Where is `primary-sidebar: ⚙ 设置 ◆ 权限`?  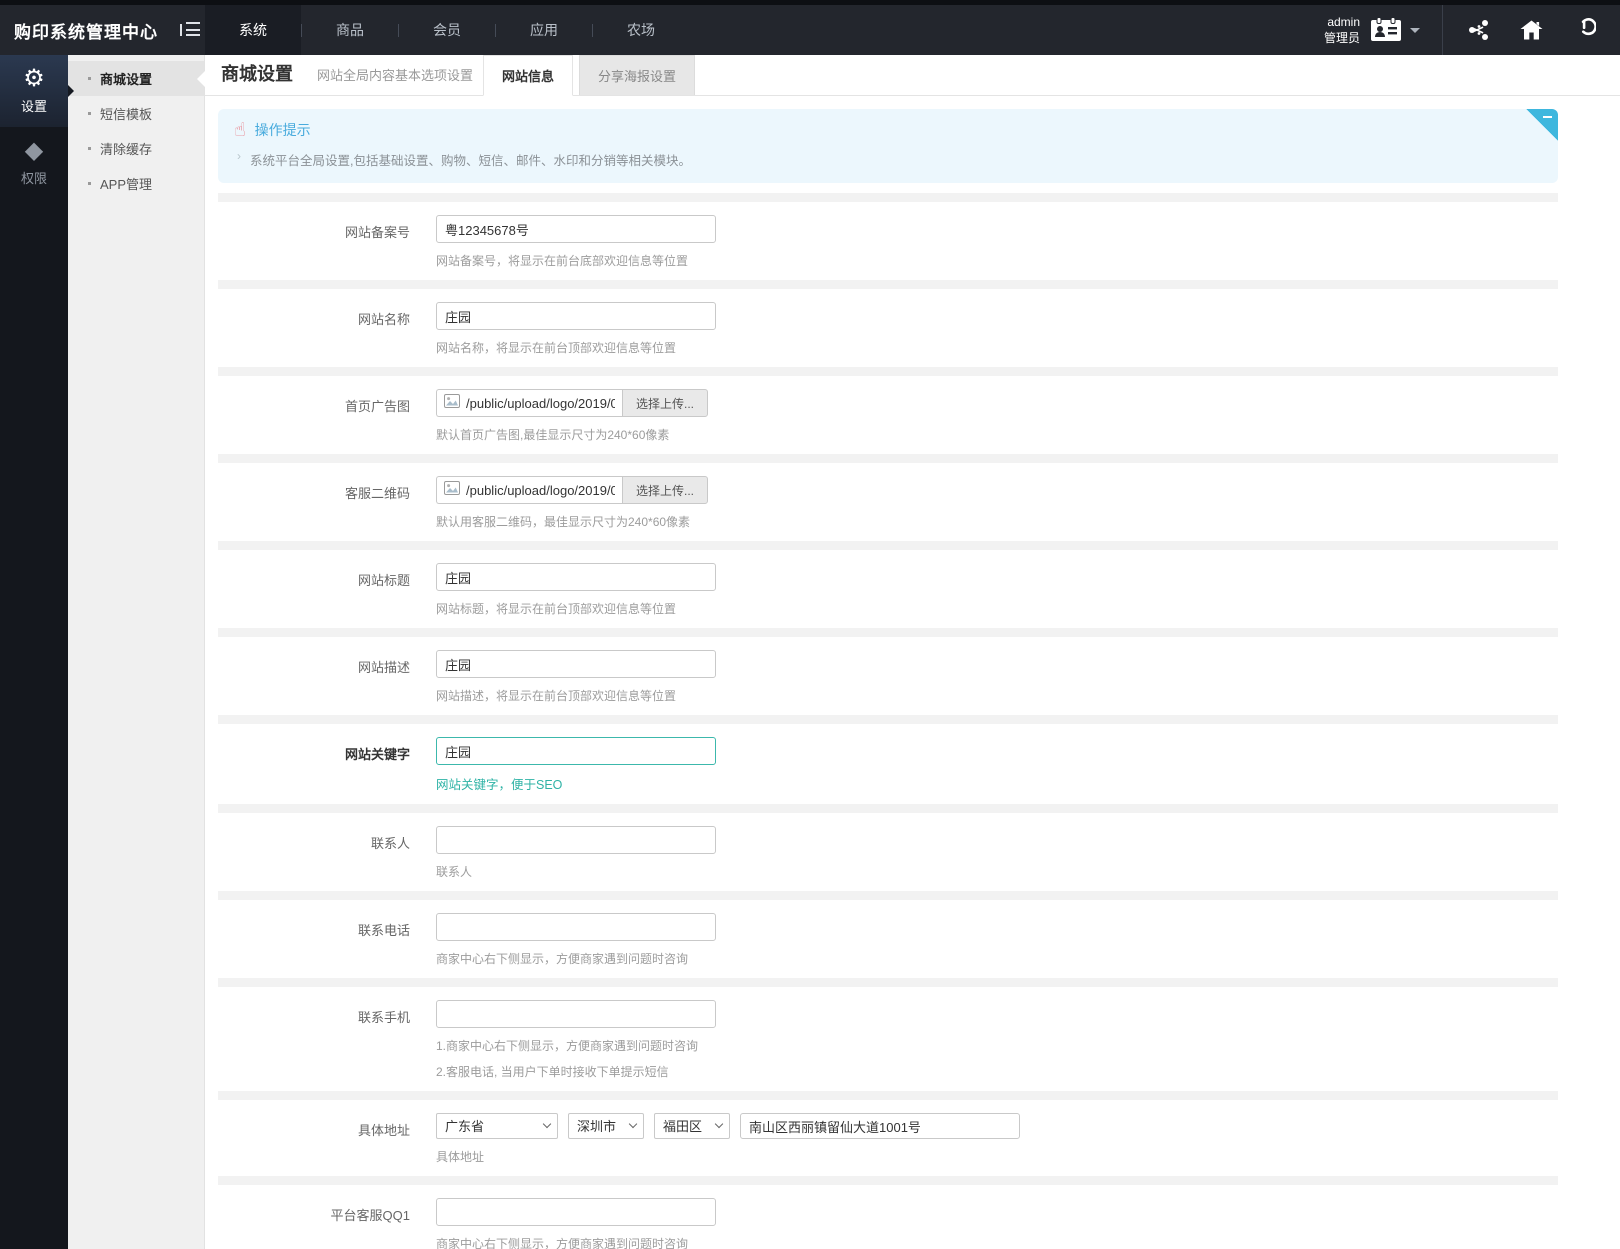
primary-sidebar: ⚙ 设置 ◆ 权限 is located at coordinates (34, 652).